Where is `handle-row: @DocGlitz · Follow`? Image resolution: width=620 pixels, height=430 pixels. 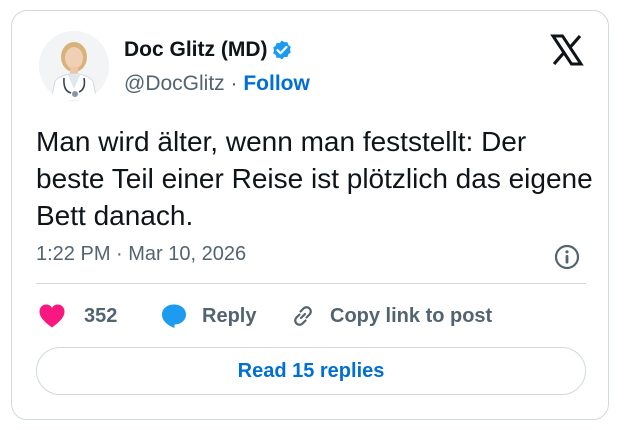
handle-row: @DocGlitz · Follow is located at coordinates (217, 84).